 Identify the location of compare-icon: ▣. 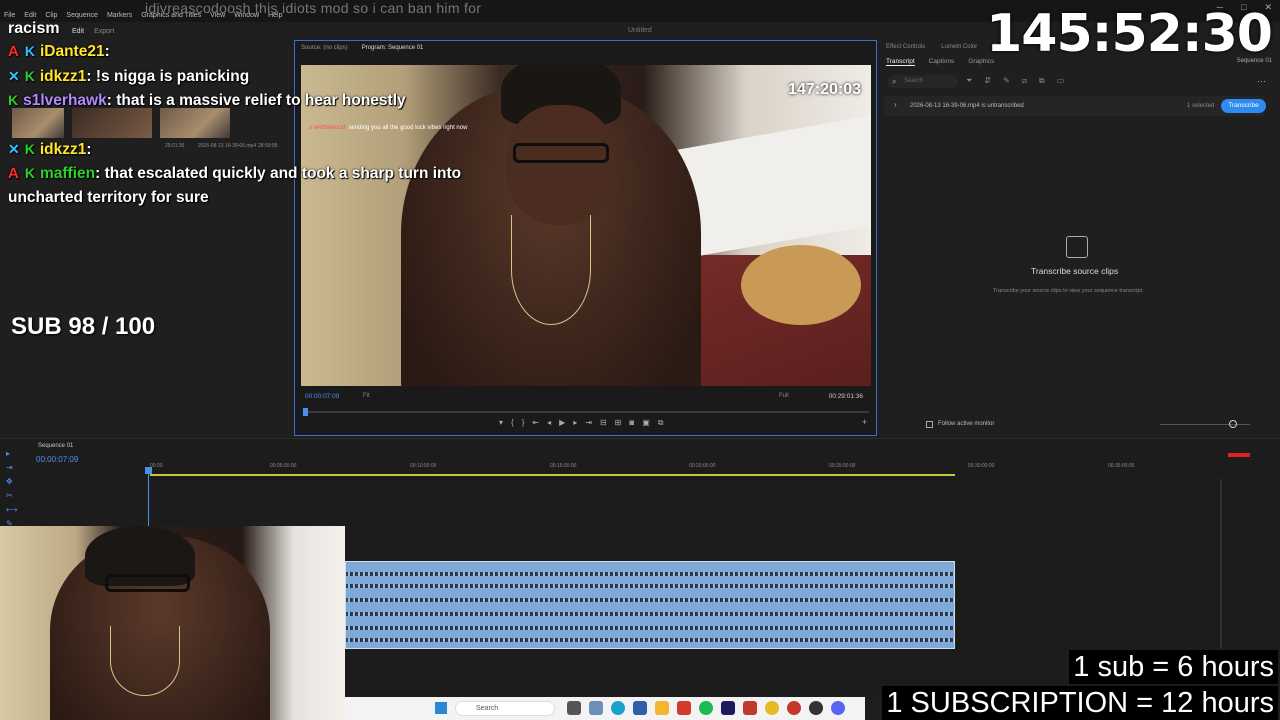
(646, 423).